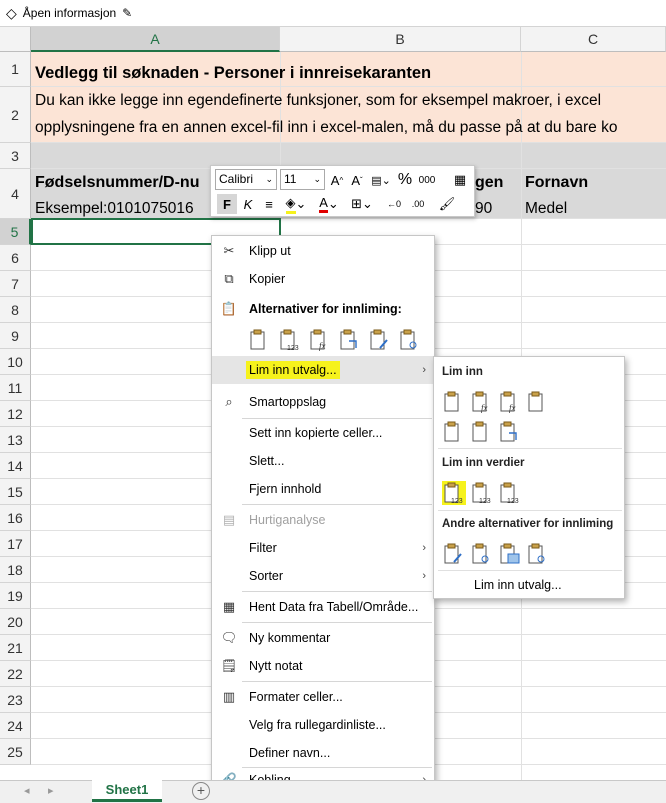 This screenshot has height=803, width=666. Describe the element at coordinates (114, 208) in the screenshot. I see `example-a: Eksempel:0101075016` at that location.